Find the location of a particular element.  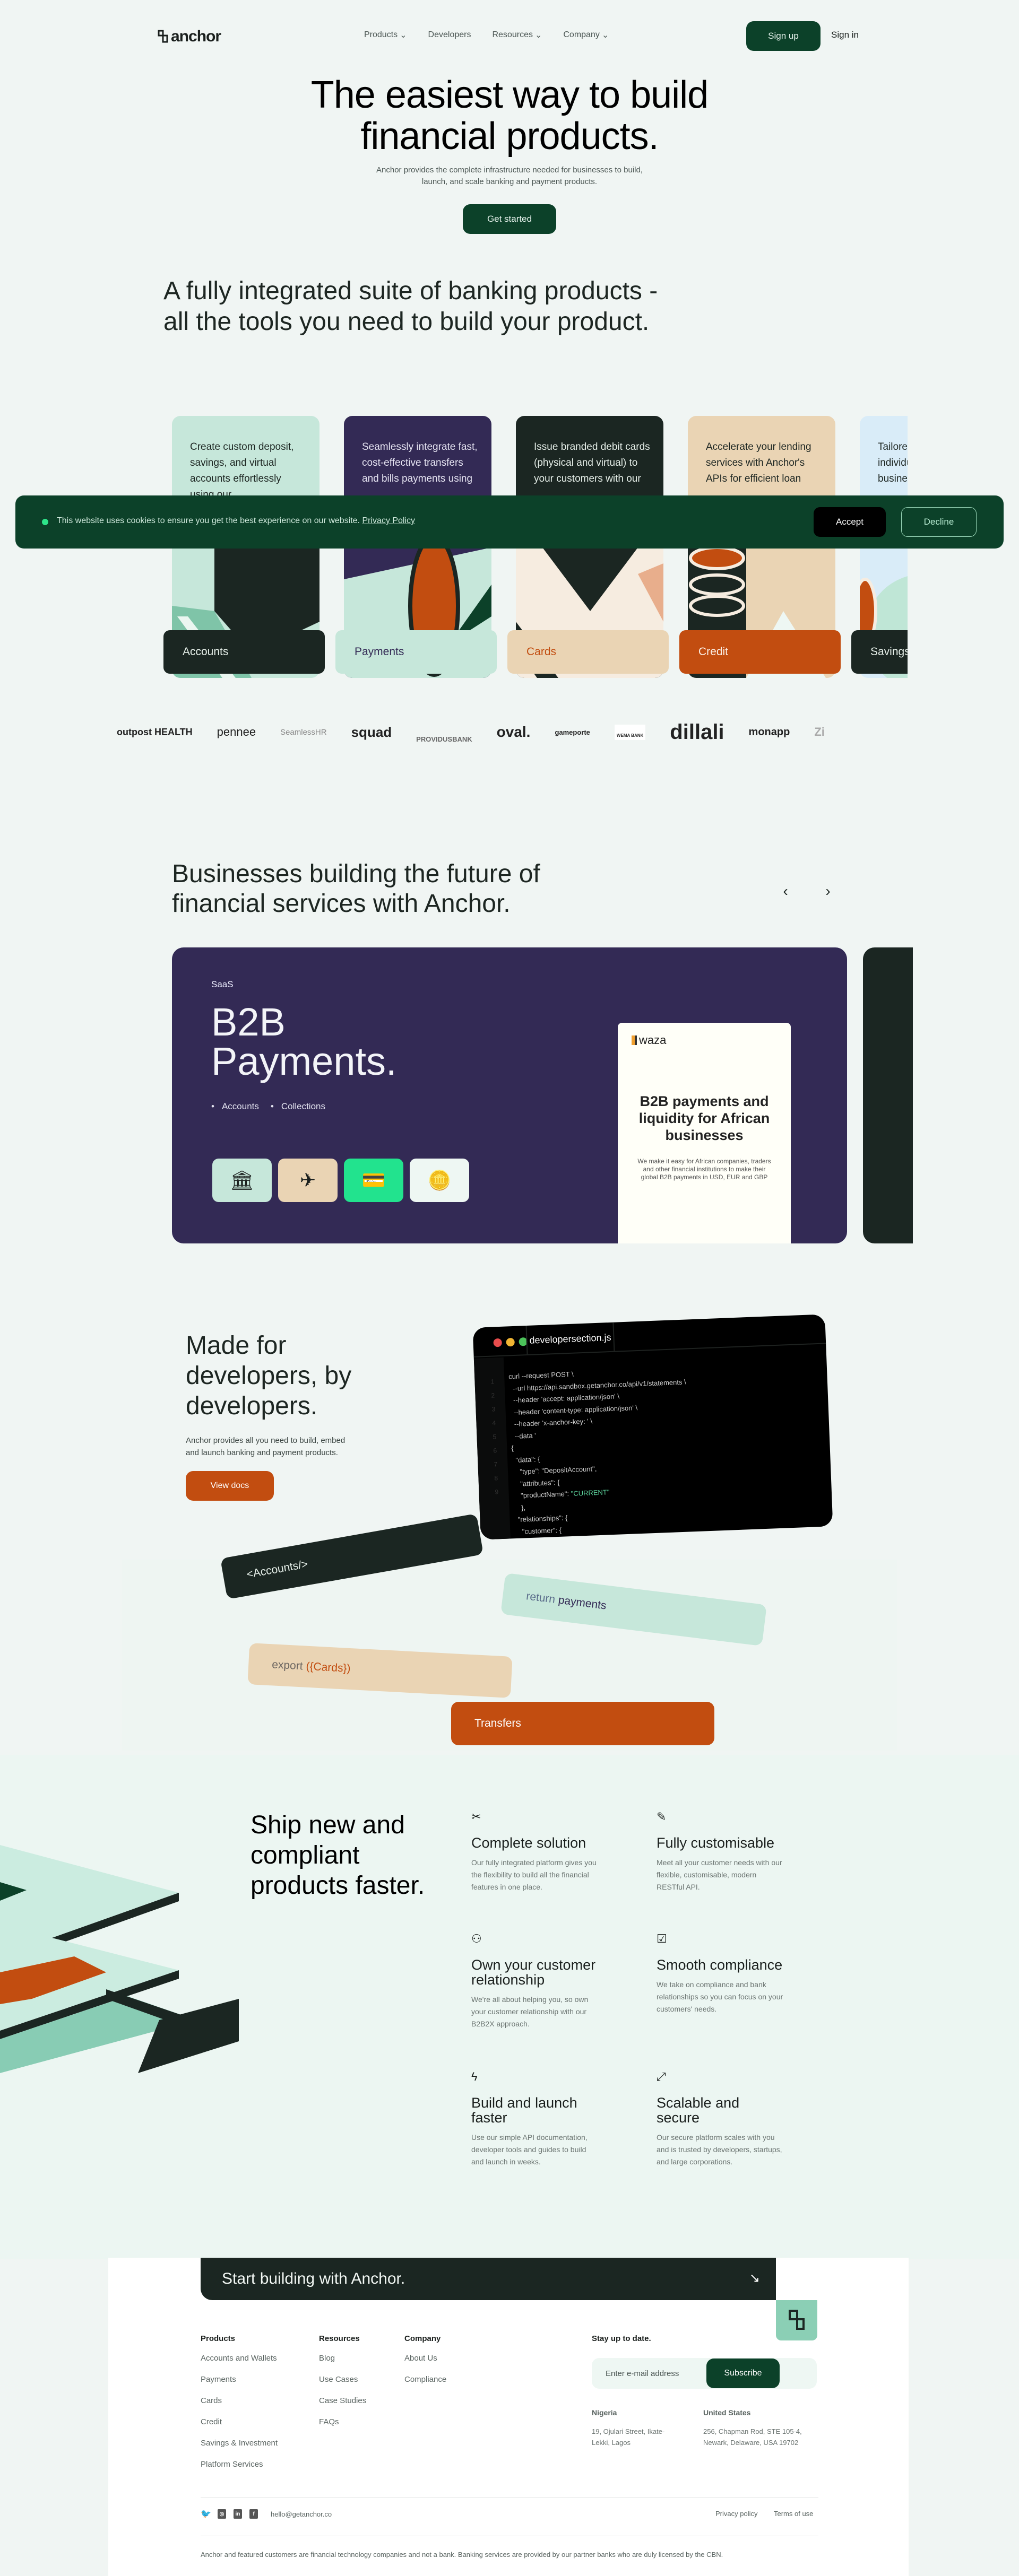

chip-transfers-label: Transfers is located at coordinates (498, 1723).